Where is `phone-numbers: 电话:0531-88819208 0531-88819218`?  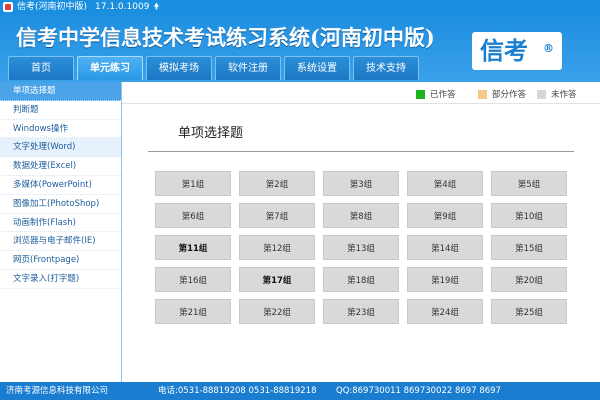 phone-numbers: 电话:0531-88819208 0531-88819218 is located at coordinates (237, 391).